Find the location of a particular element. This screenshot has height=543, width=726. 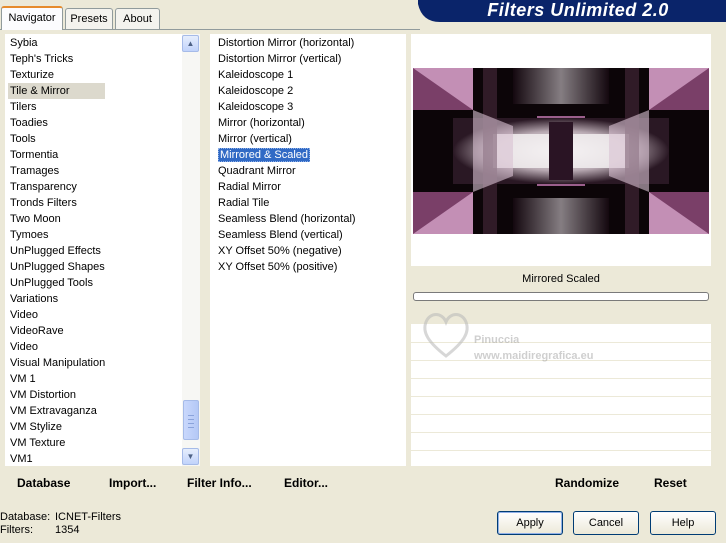

filter-item: Kaleidoscope 3 is located at coordinates (286, 107).